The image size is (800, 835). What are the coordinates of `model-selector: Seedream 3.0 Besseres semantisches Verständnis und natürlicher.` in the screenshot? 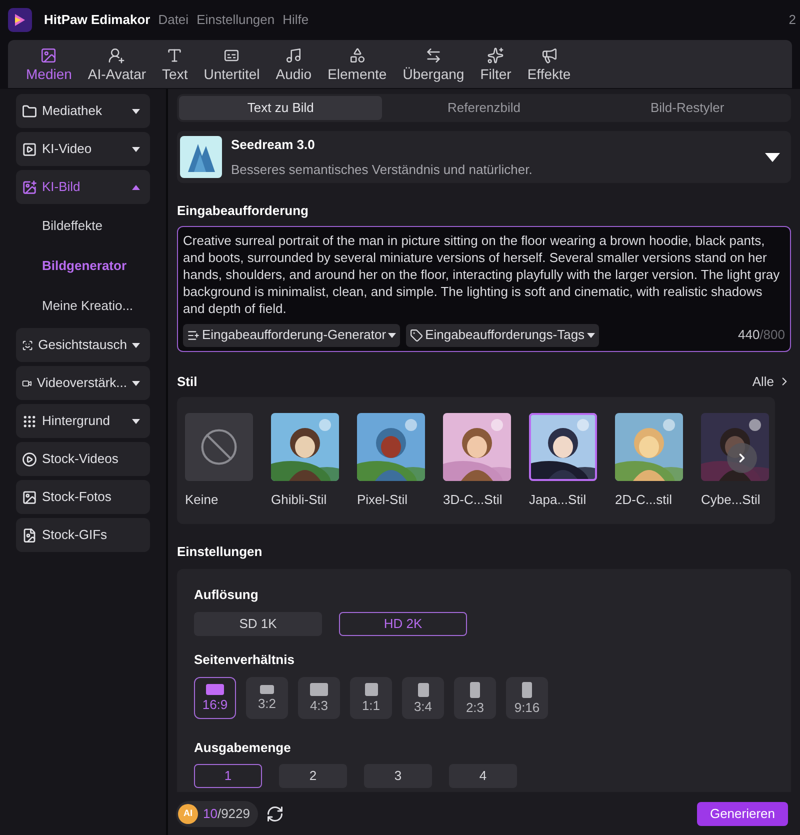 It's located at (484, 157).